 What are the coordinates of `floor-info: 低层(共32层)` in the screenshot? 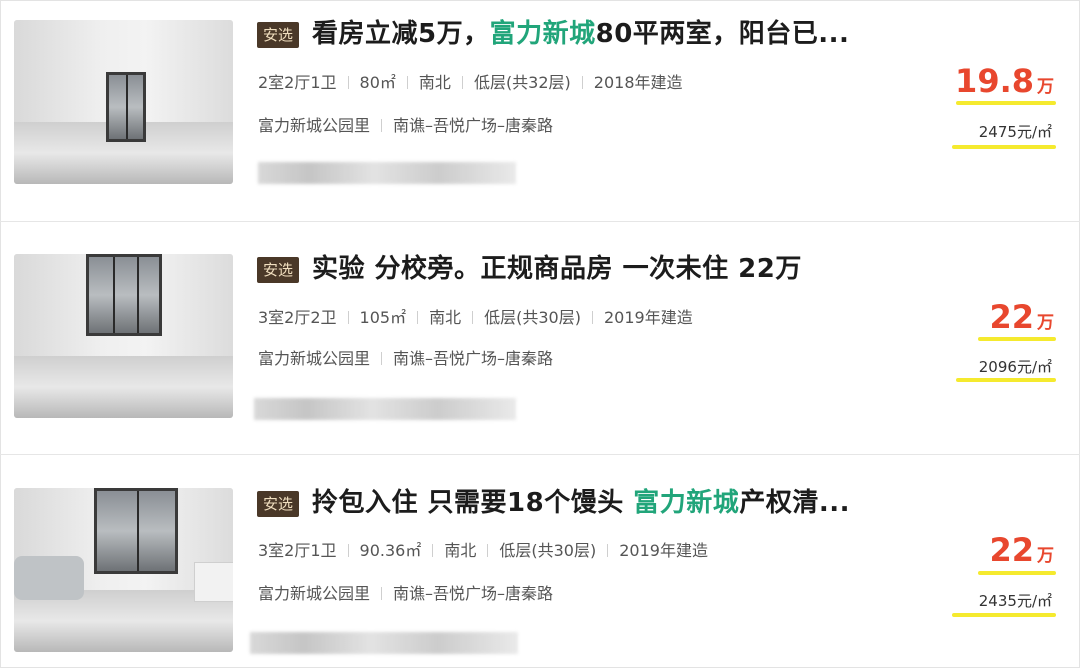 It's located at (522, 82).